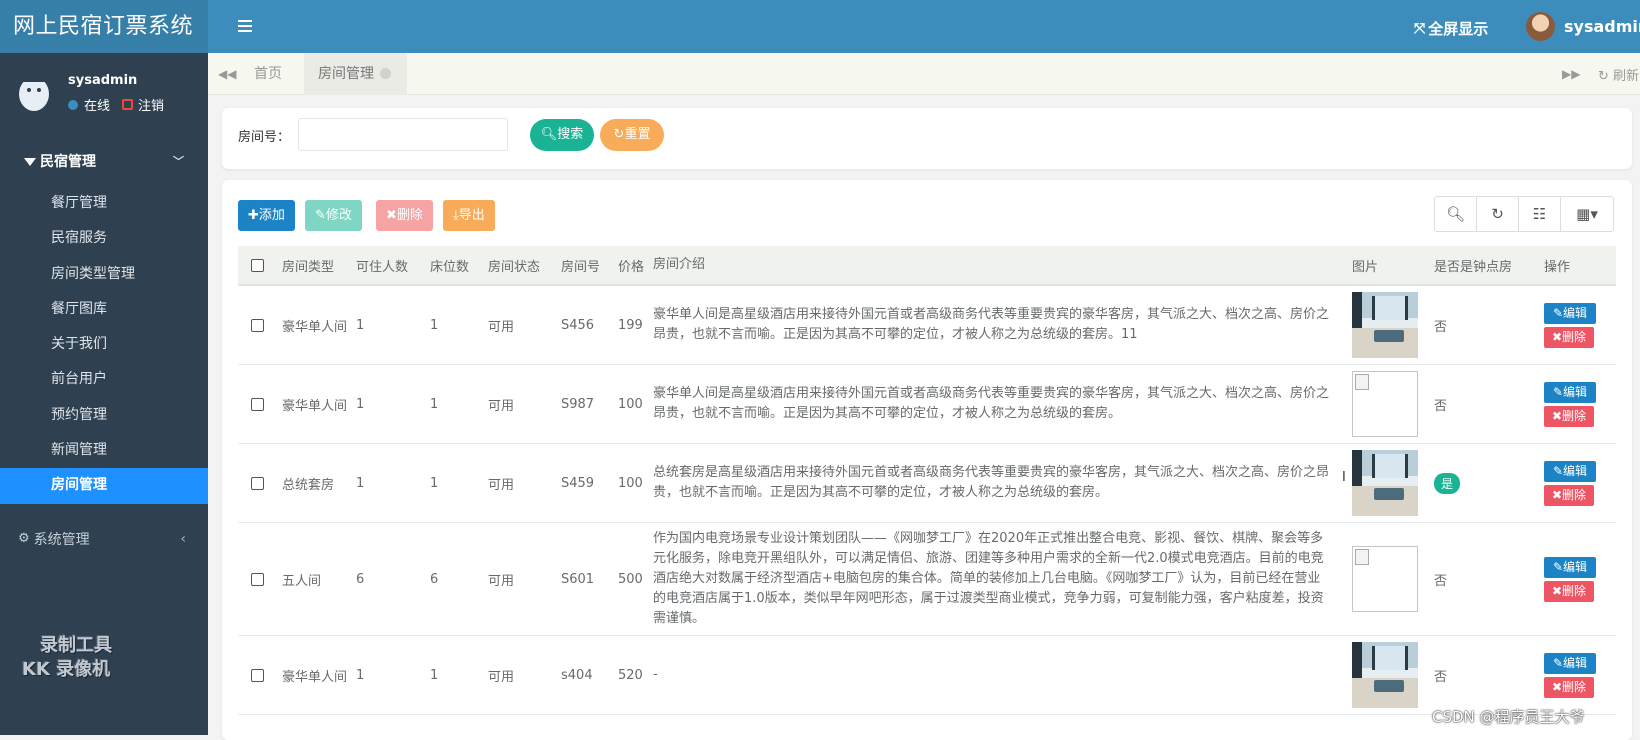  I want to click on edit-button: ✎修改, so click(333, 215).